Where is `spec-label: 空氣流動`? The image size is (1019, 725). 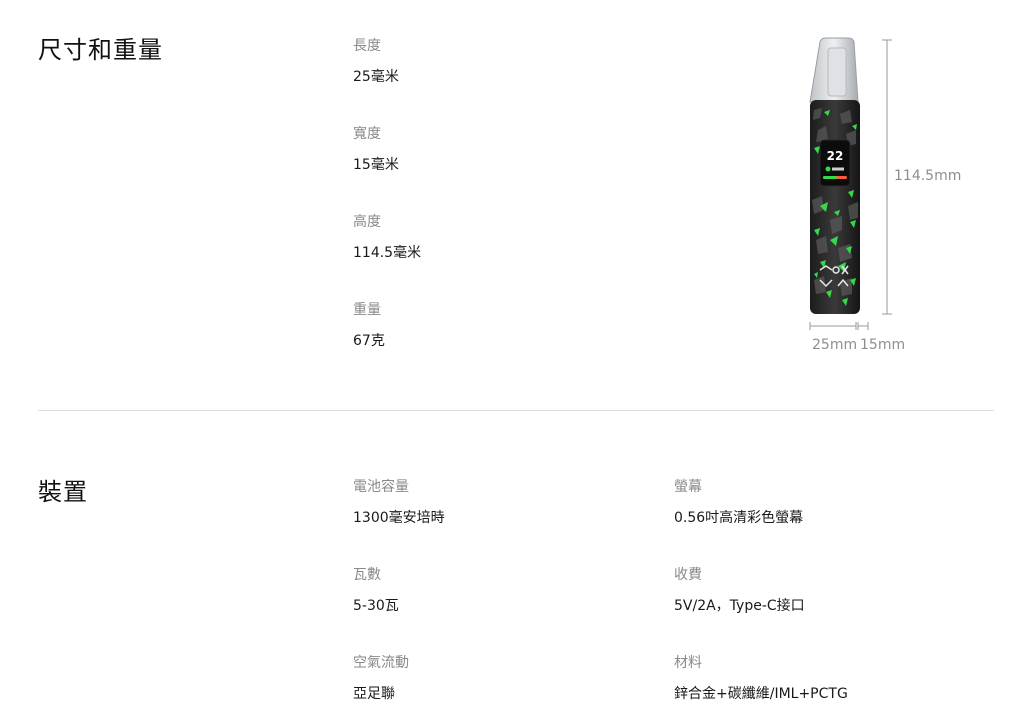 spec-label: 空氣流動 is located at coordinates (381, 663).